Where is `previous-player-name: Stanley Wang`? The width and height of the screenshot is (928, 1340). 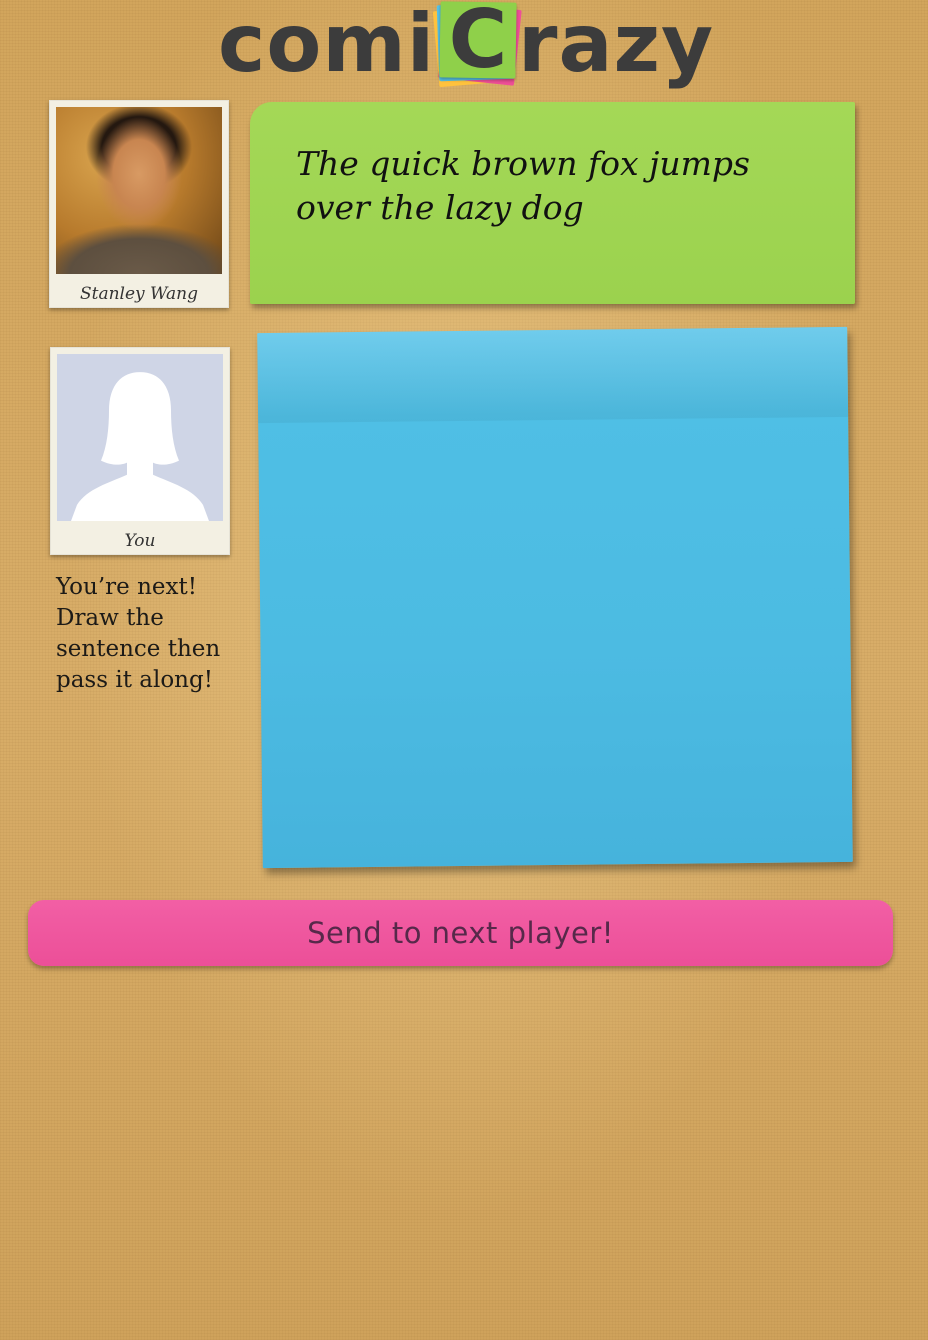 previous-player-name: Stanley Wang is located at coordinates (139, 294).